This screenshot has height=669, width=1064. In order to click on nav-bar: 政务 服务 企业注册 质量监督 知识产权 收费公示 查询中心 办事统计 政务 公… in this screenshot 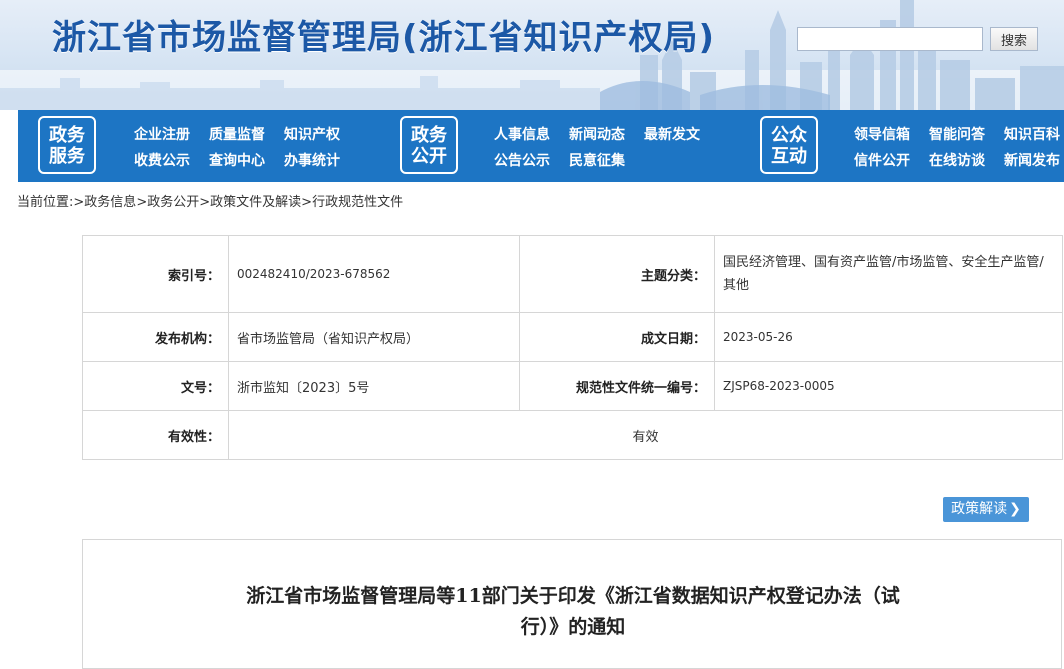, I will do `click(541, 146)`.